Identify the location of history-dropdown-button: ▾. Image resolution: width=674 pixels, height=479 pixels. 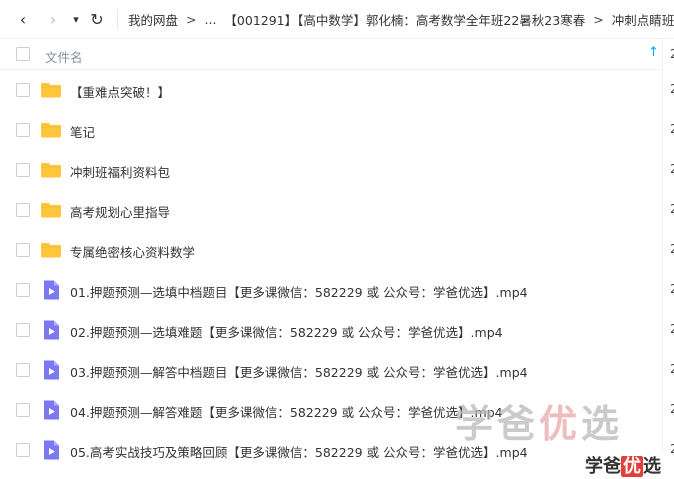
(76, 19).